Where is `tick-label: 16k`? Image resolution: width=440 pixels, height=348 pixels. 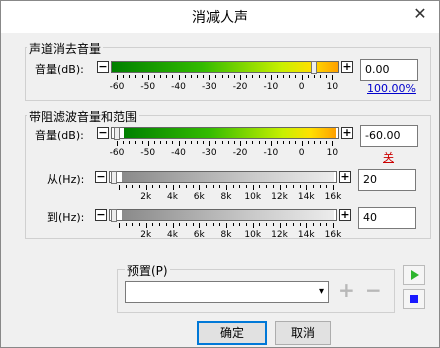 tick-label: 16k is located at coordinates (333, 197).